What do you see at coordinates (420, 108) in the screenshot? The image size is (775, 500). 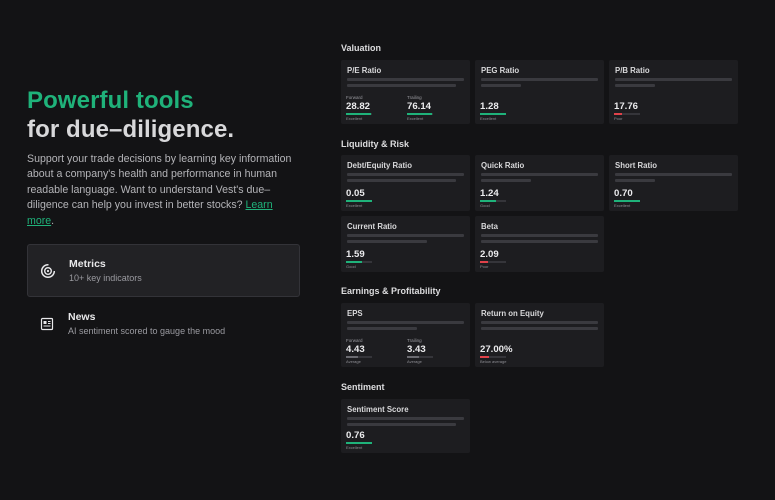 I see `metric-trailing: Trailing 76.14 Excellent` at bounding box center [420, 108].